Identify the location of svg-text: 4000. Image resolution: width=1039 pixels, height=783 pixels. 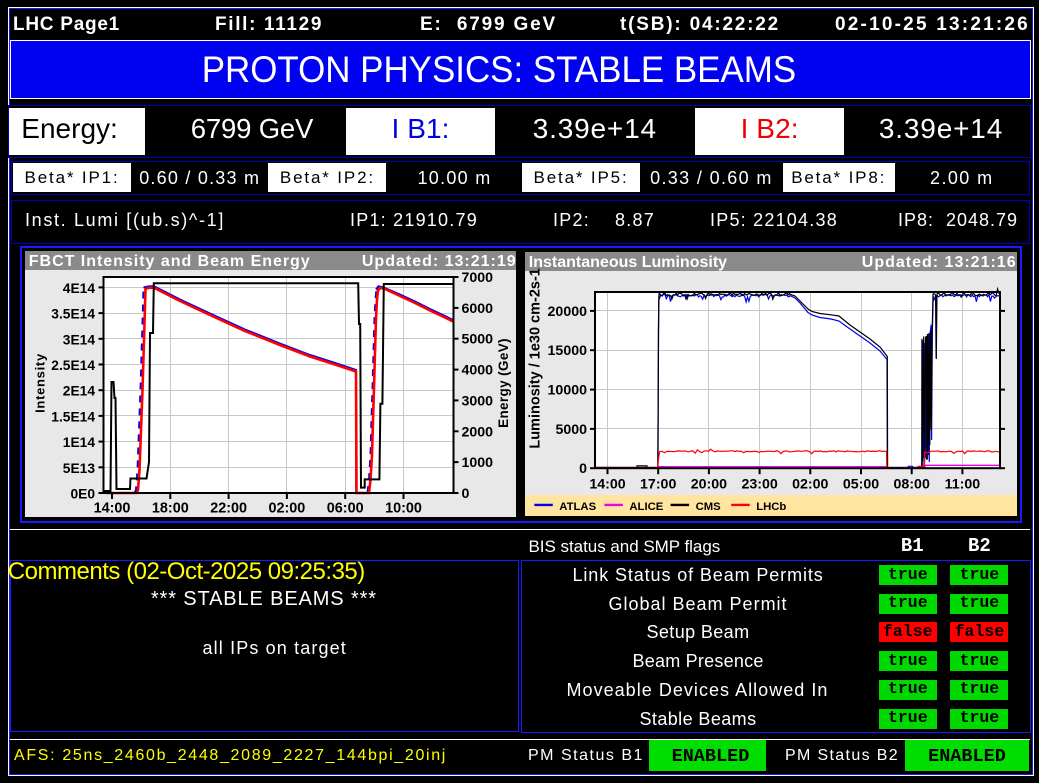
(478, 371).